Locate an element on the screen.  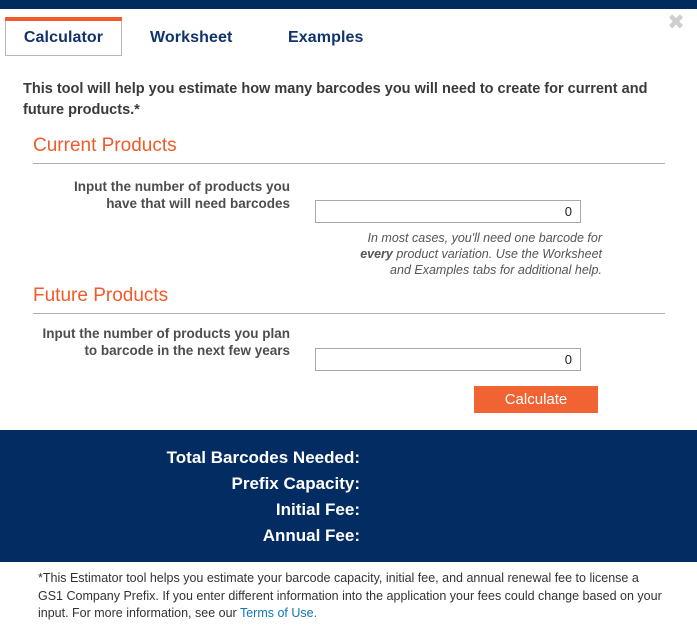
section-heading-future-products: Future Products is located at coordinates (349, 299).